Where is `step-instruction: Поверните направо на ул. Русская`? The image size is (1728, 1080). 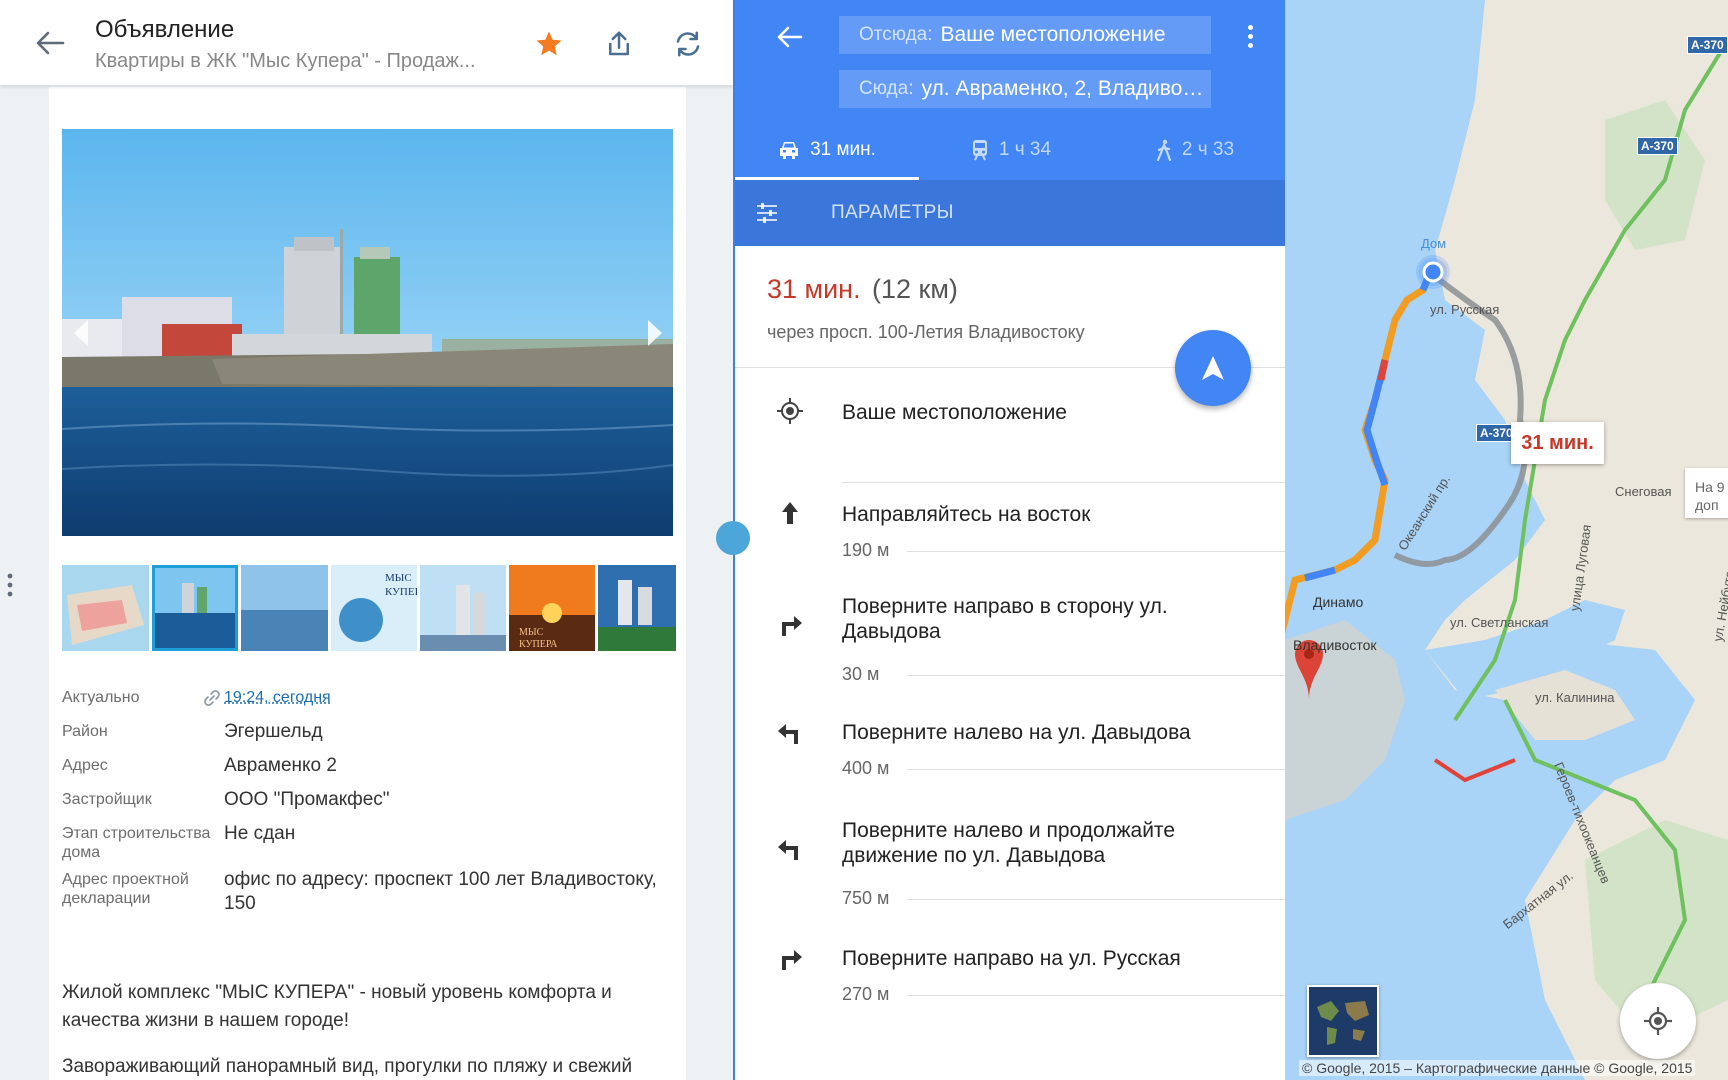 step-instruction: Поверните направо на ул. Русская is located at coordinates (1011, 958).